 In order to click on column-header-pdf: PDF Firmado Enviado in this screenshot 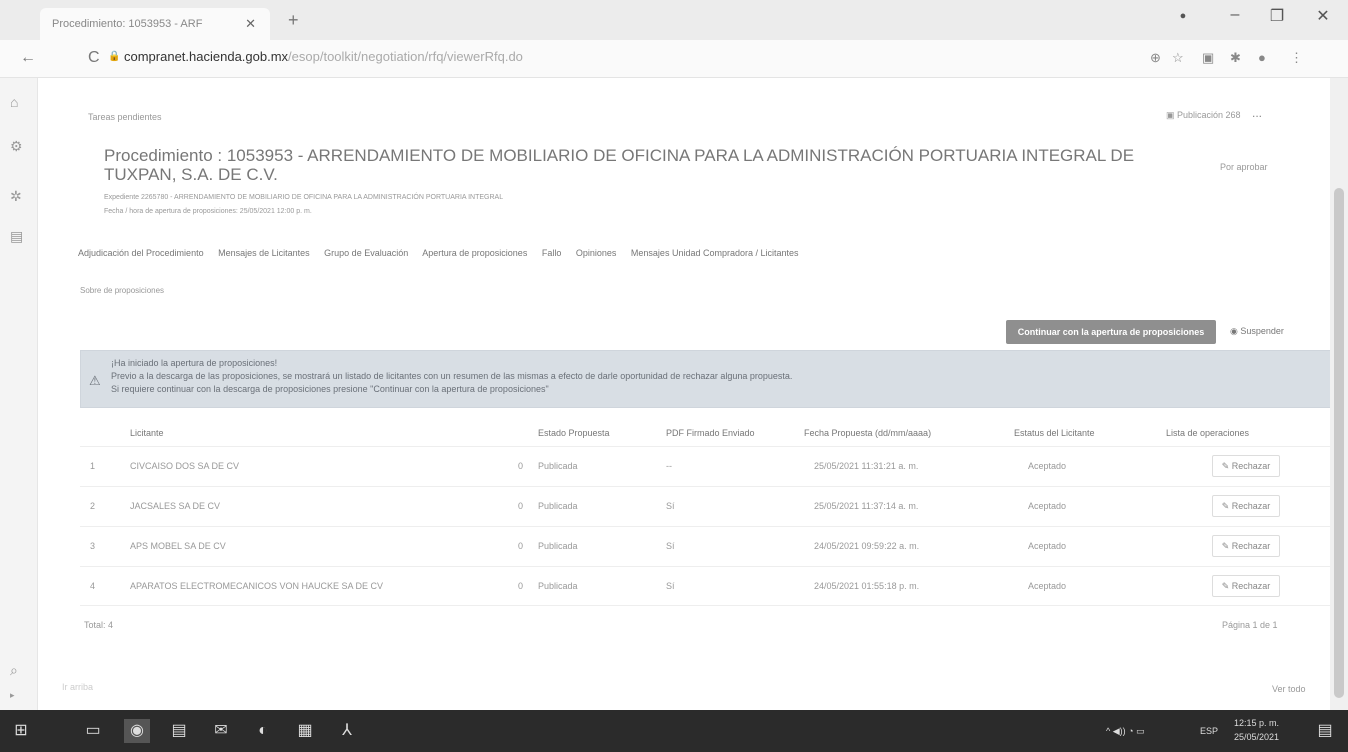, I will do `click(710, 433)`.